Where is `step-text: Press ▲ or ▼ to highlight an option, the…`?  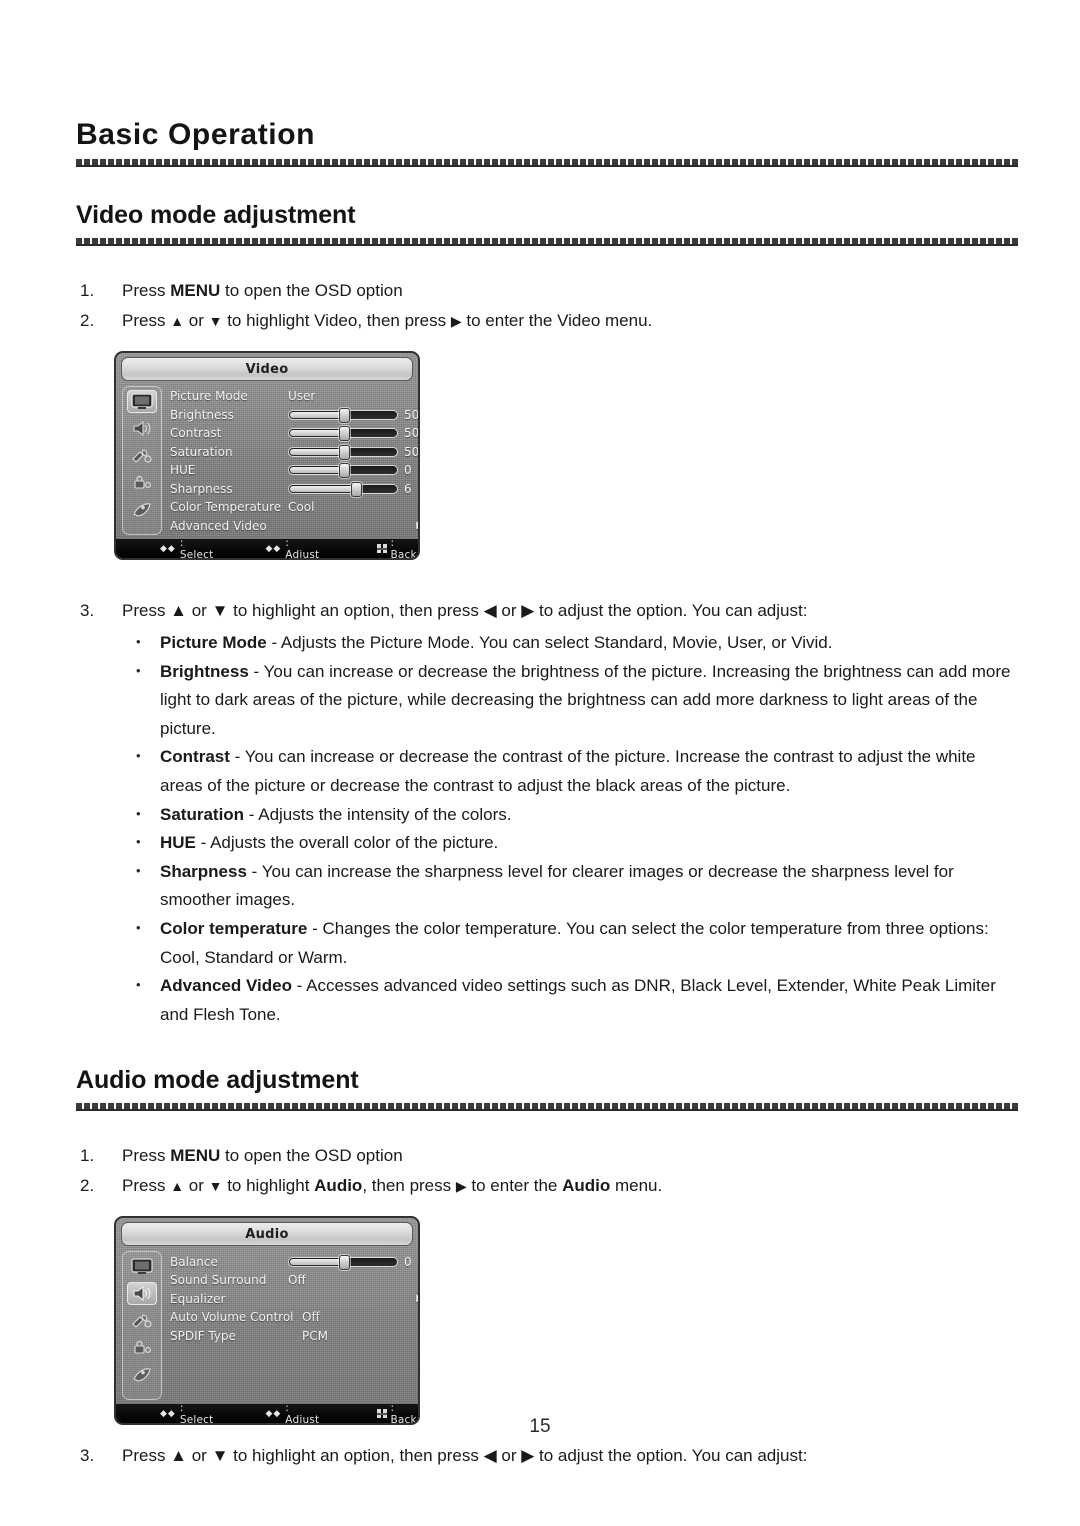 step-text: Press ▲ or ▼ to highlight an option, the… is located at coordinates (465, 1456).